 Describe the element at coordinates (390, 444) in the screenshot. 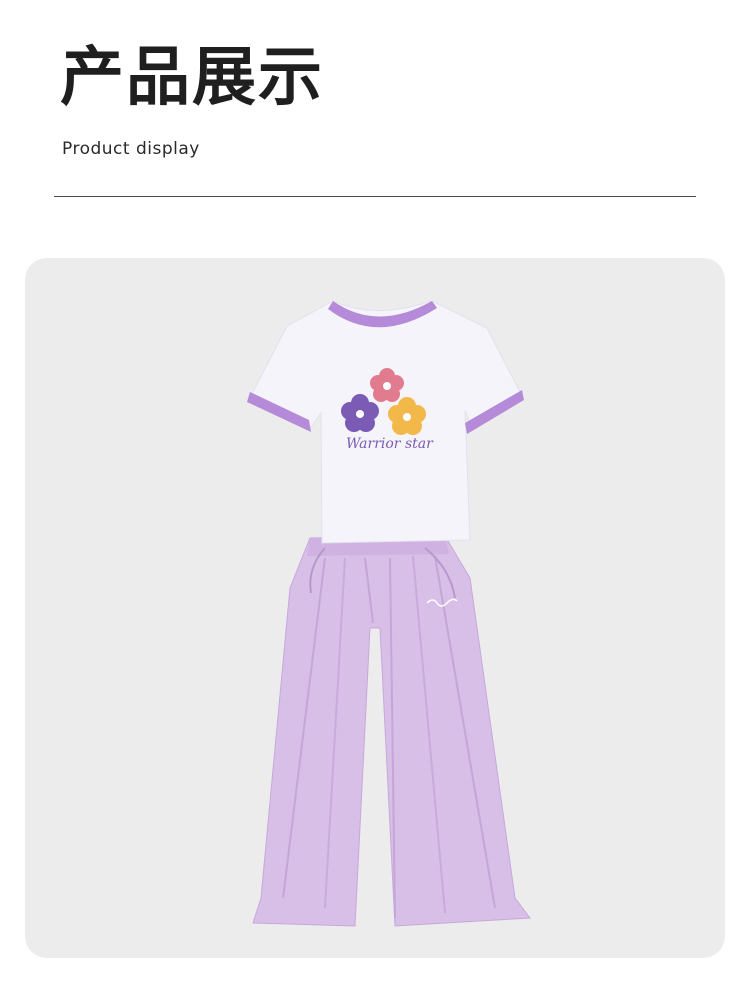

I see `tshirt-print-text: Warrior star` at that location.